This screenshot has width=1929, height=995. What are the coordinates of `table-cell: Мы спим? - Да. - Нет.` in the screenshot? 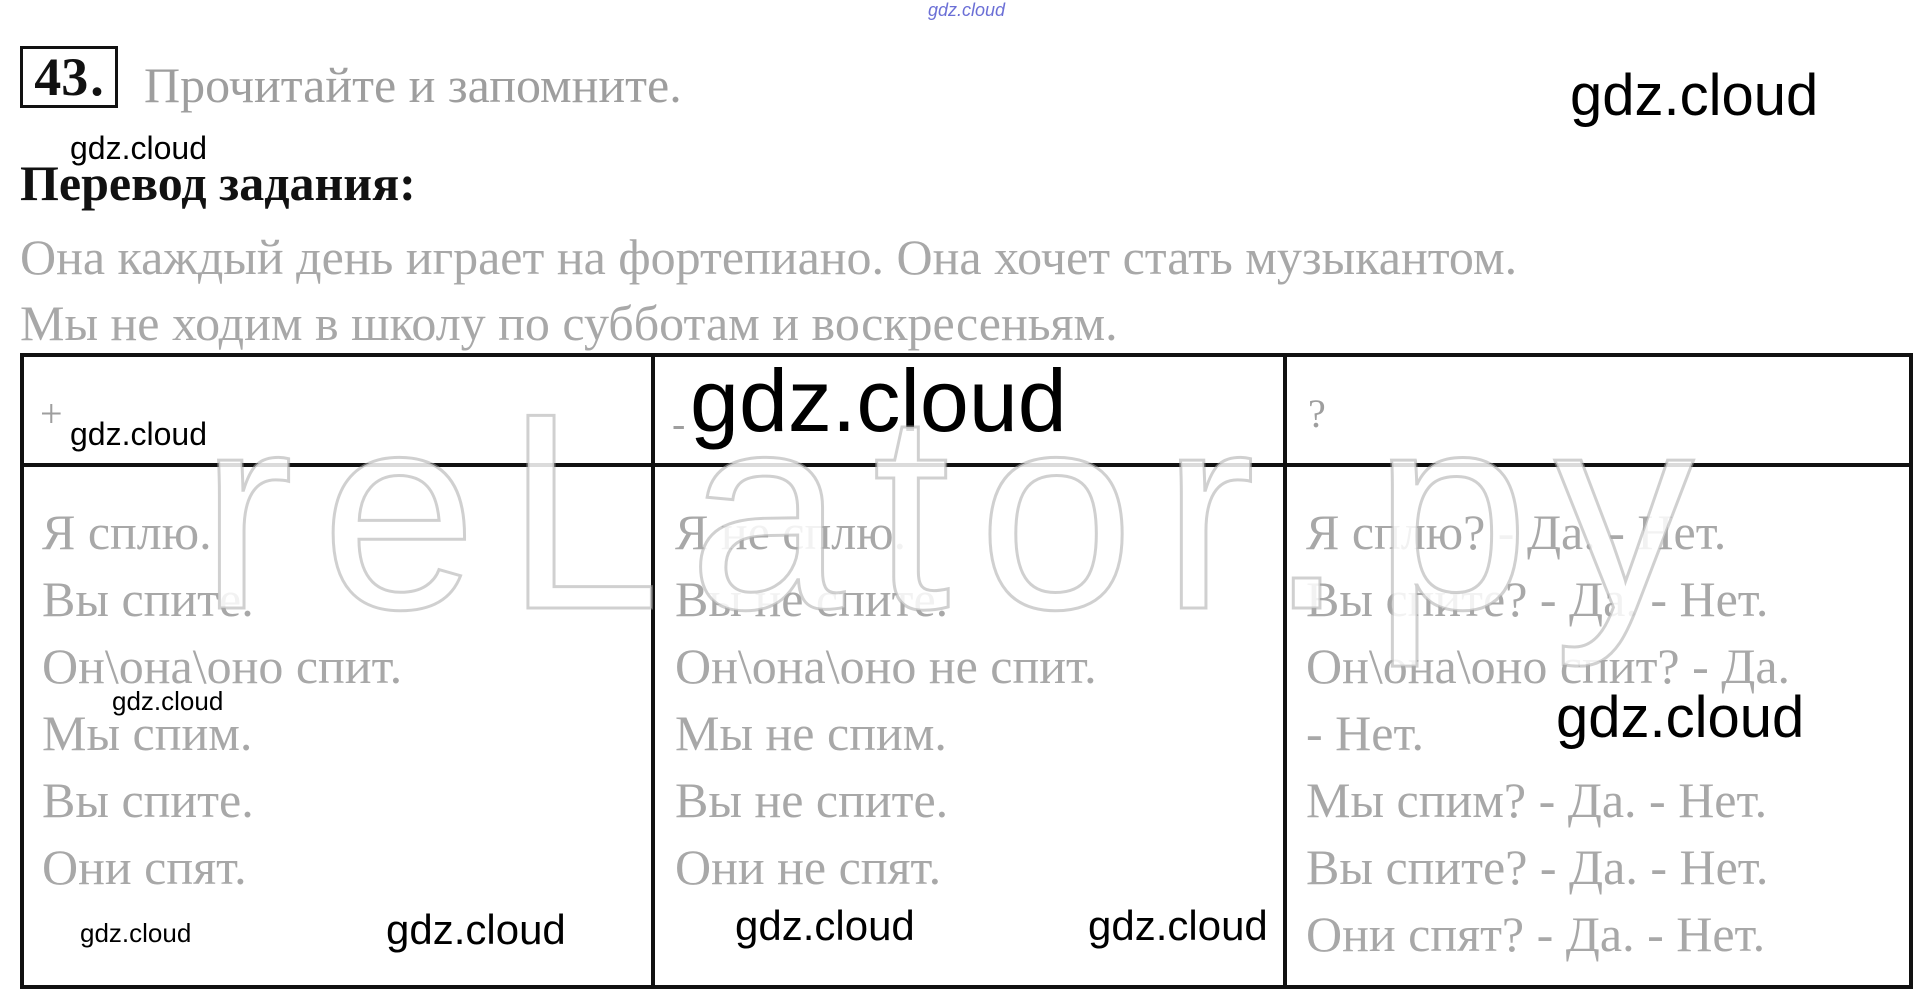 It's located at (1537, 800).